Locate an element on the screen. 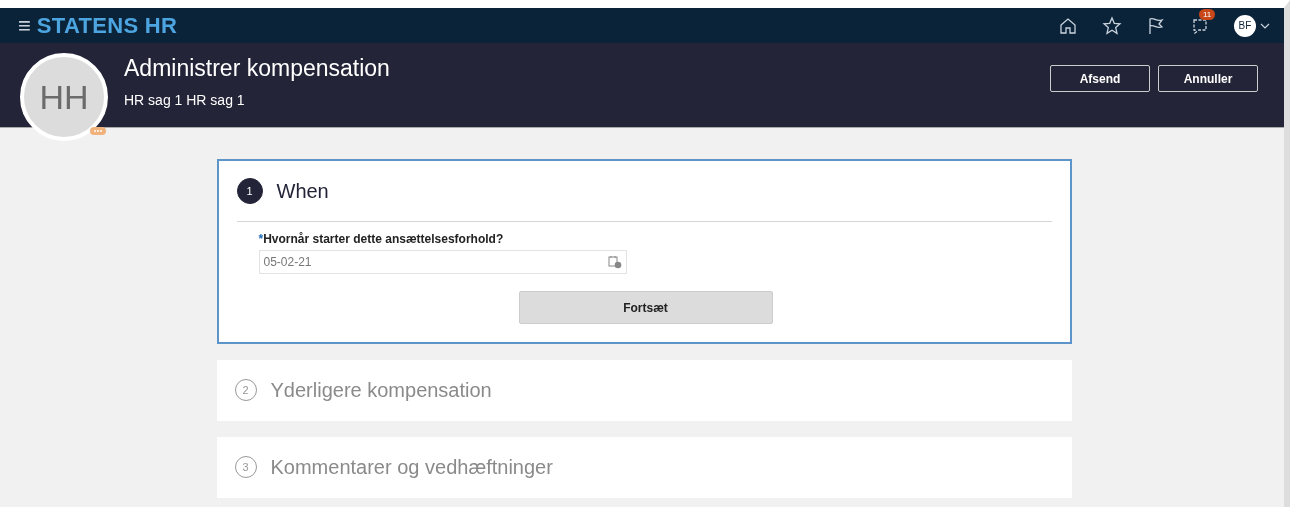 Image resolution: width=1290 pixels, height=507 pixels. calendar-icon is located at coordinates (614, 262).